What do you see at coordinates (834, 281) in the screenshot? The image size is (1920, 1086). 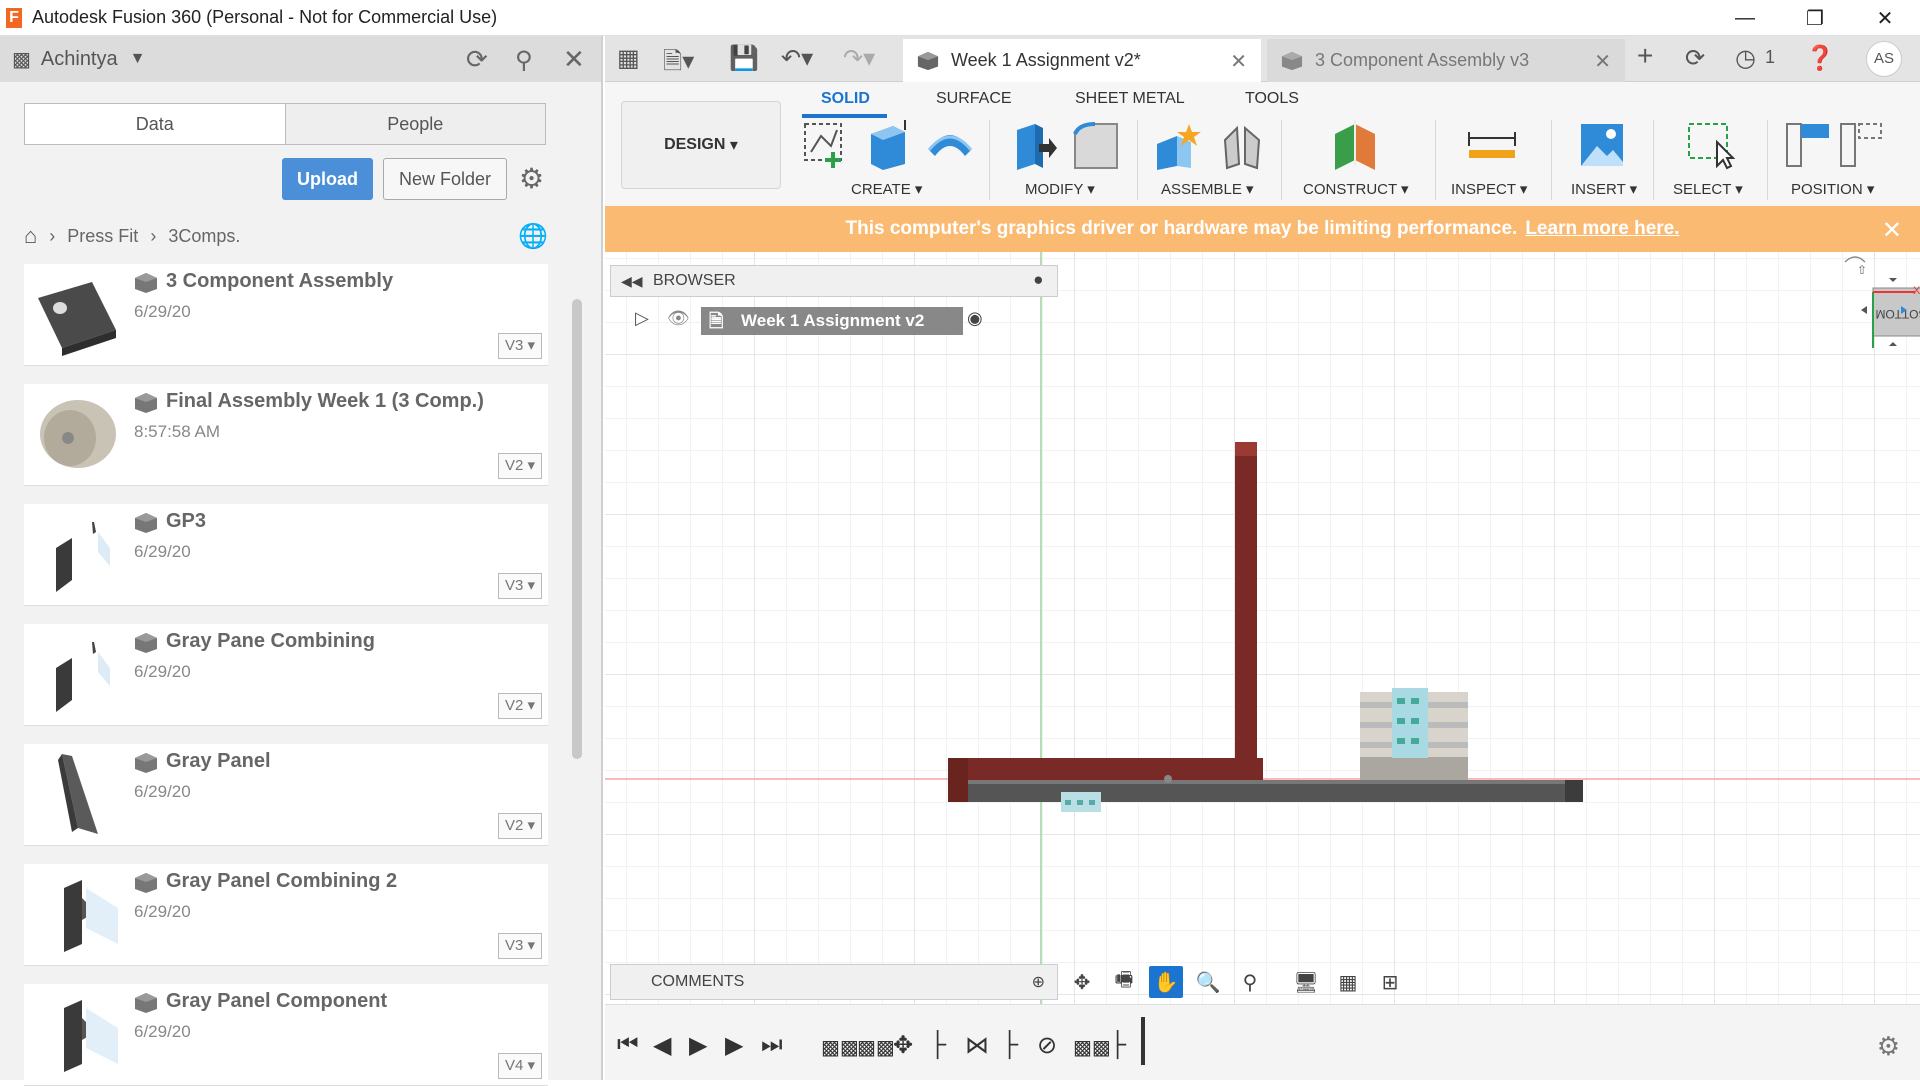 I see `browser-panel-header: ◀◀ BROWSER ⚫` at bounding box center [834, 281].